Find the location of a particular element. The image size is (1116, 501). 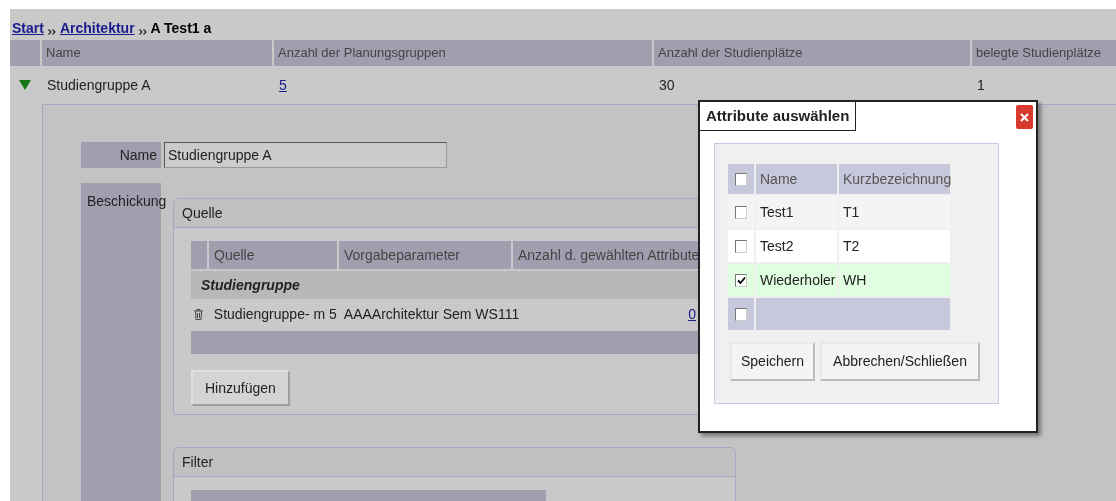

trash-icon is located at coordinates (199, 314).